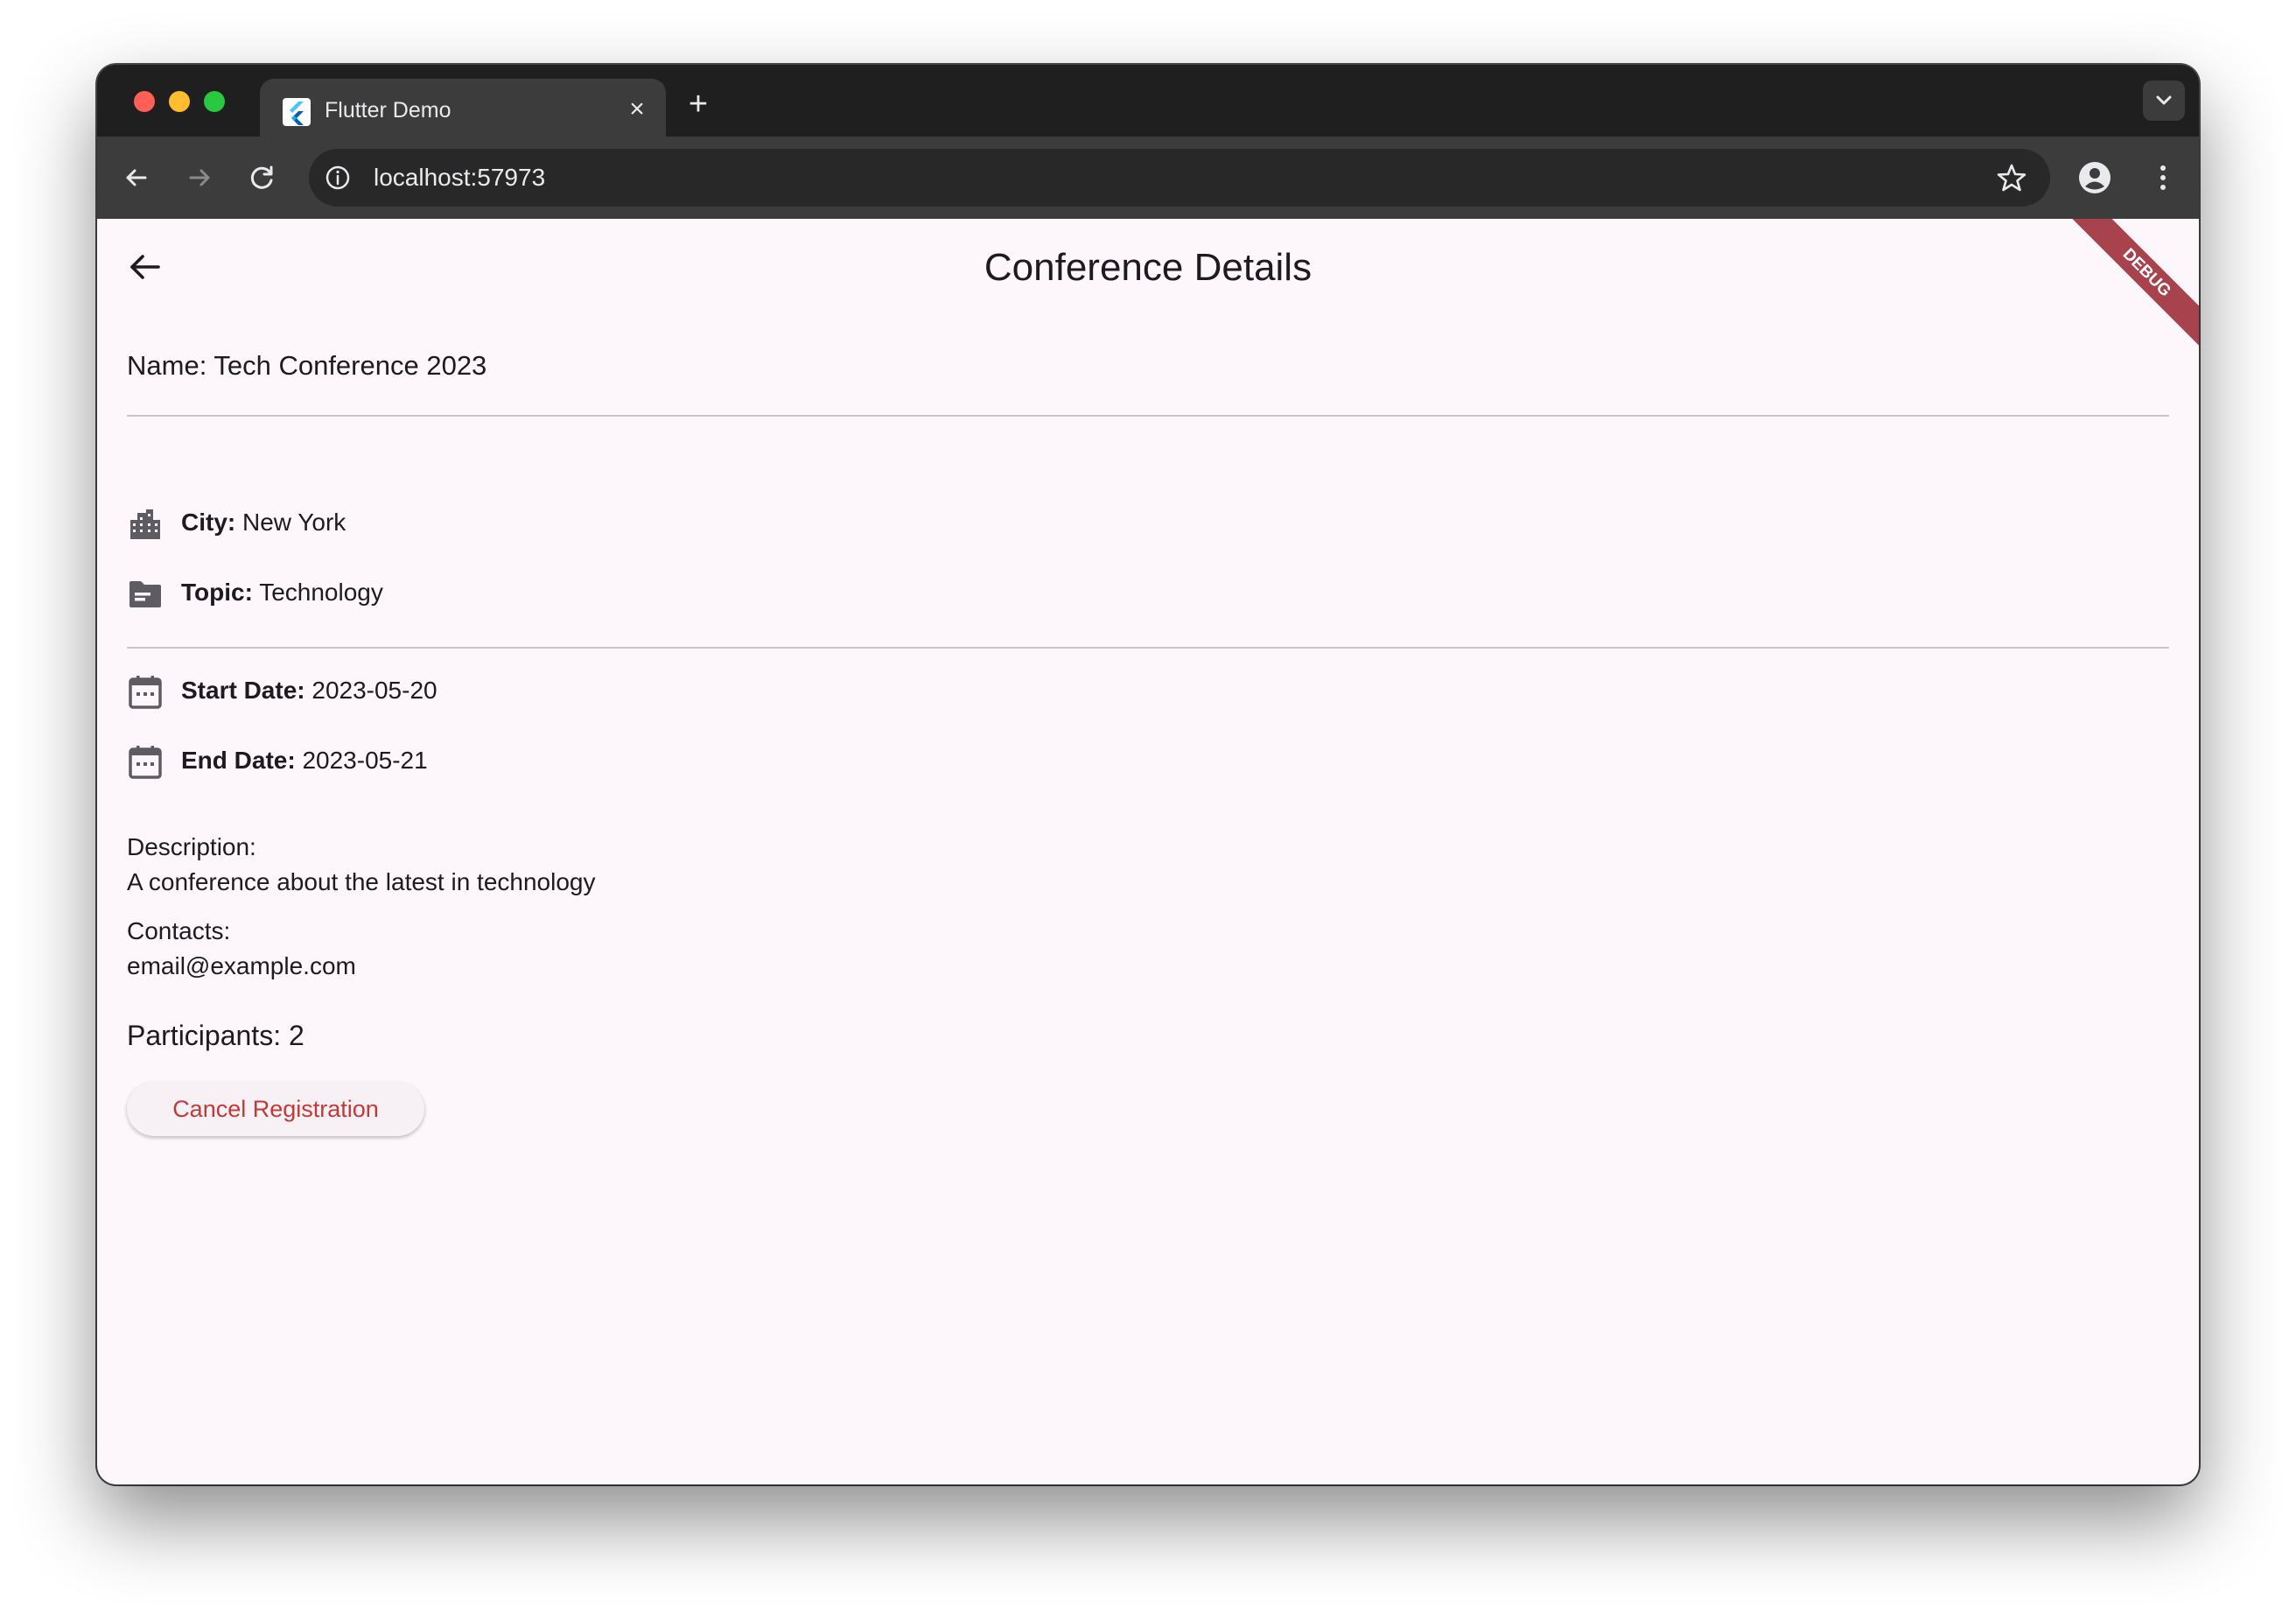  I want to click on tab-title: Flutter Demo, so click(388, 111).